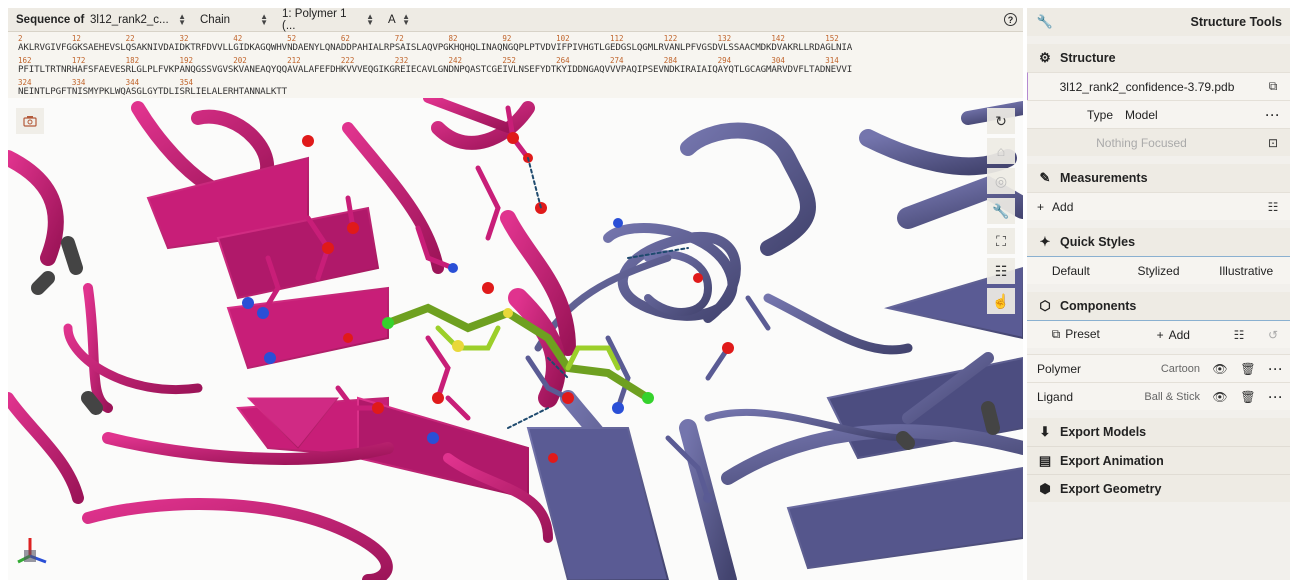  Describe the element at coordinates (1055, 396) in the screenshot. I see `component-name: Ligand` at that location.